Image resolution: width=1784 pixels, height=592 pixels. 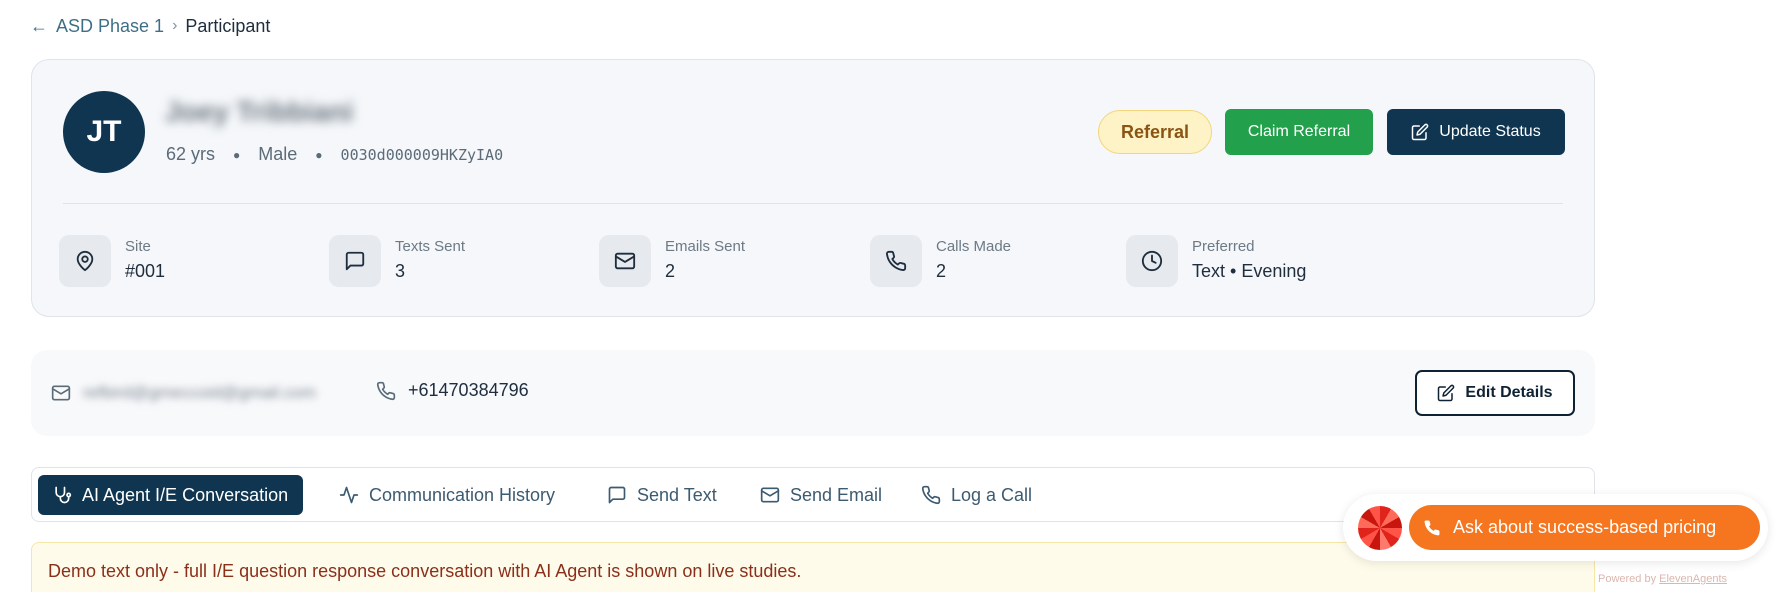 I want to click on status-badge: Referral, so click(x=1155, y=132).